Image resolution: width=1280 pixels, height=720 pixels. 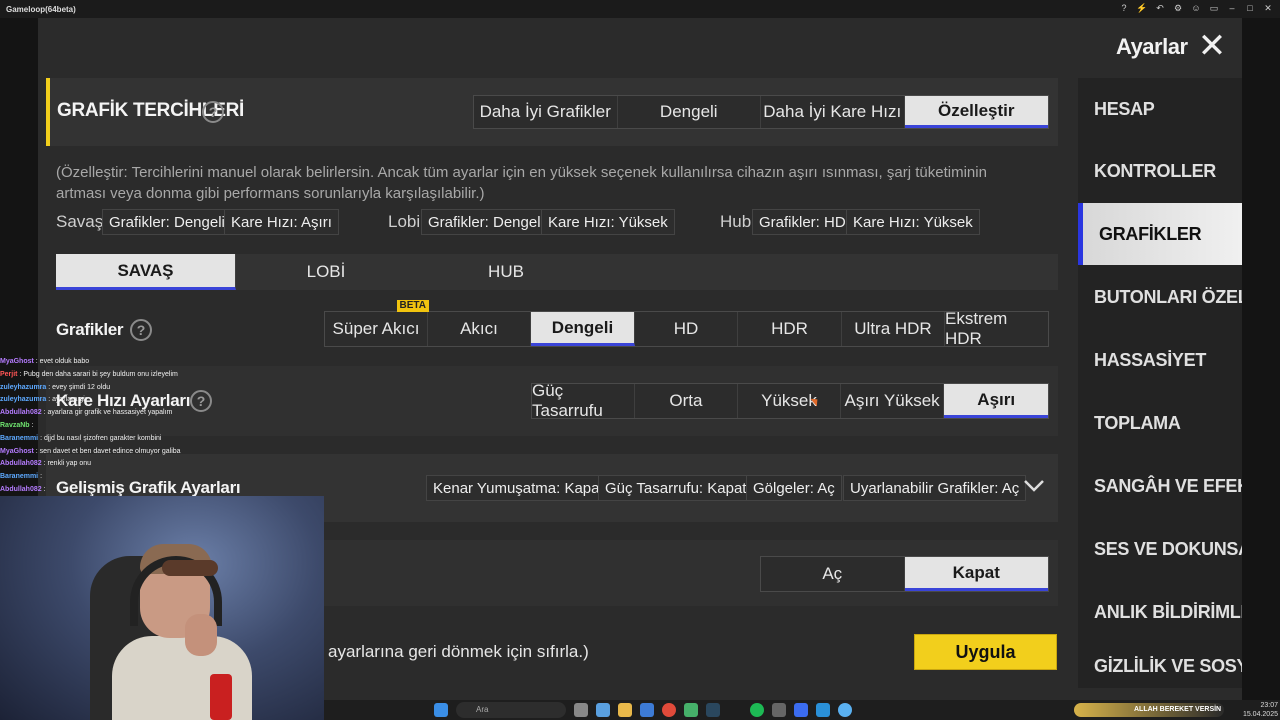 I want to click on preference-option-better-graphics: Daha İyi Grafikler, so click(x=546, y=112).